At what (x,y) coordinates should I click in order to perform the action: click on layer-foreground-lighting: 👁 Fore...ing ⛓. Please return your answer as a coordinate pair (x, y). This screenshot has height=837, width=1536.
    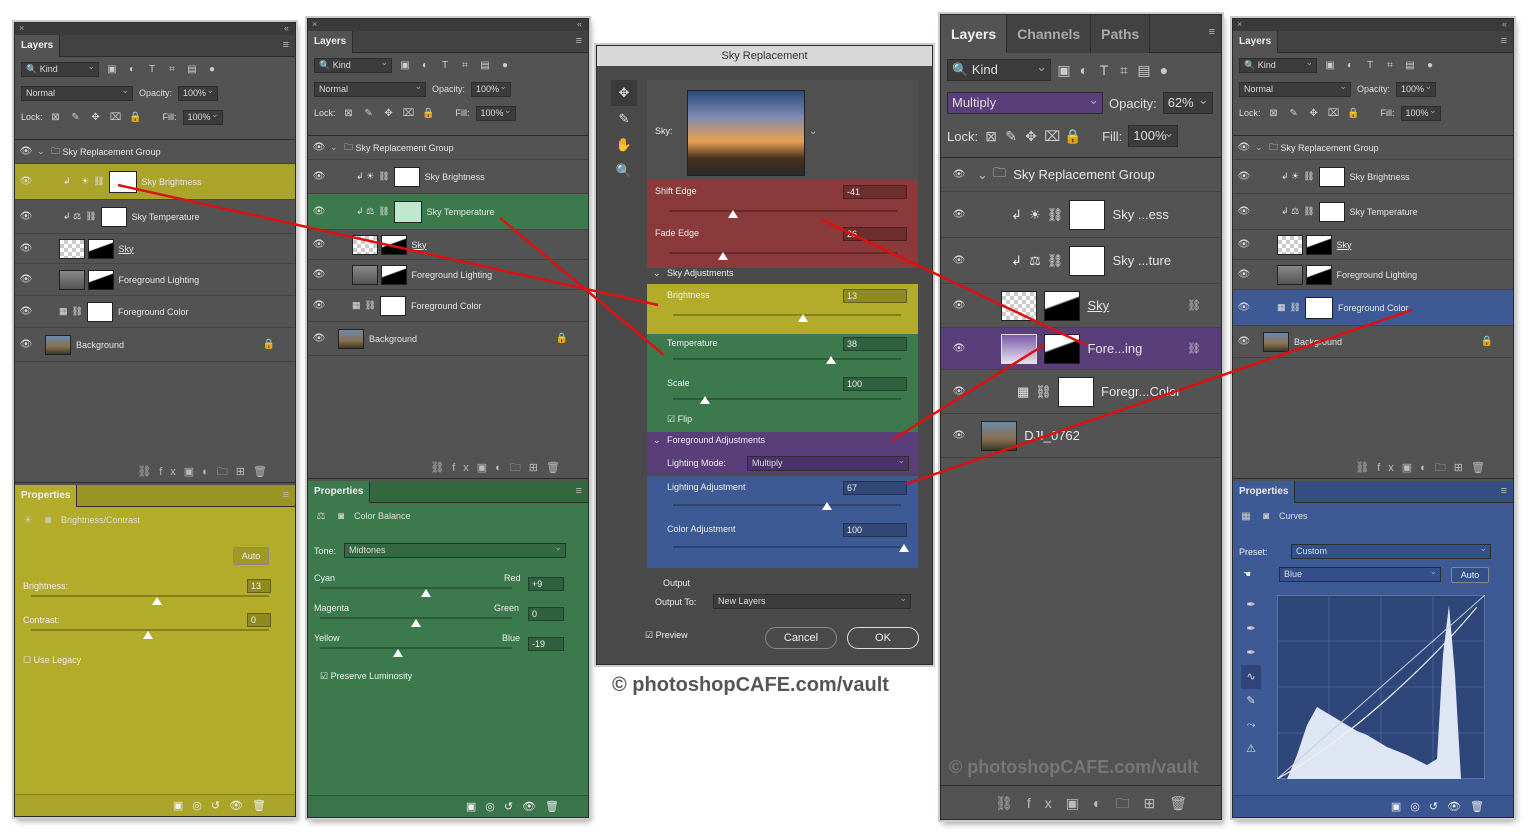
    Looking at the image, I should click on (1081, 349).